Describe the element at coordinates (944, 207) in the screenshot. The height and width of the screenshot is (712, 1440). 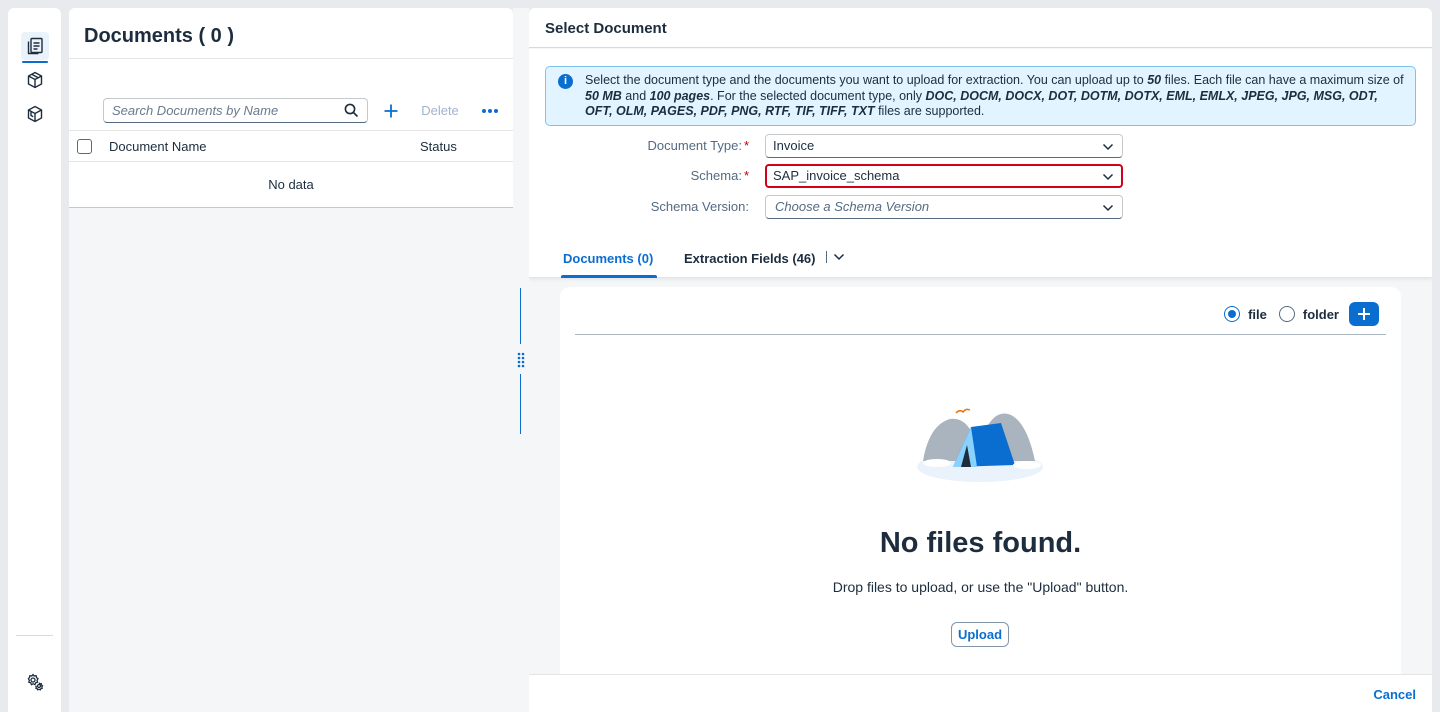
I see `schema-version-select: Choose a Schema Version` at that location.